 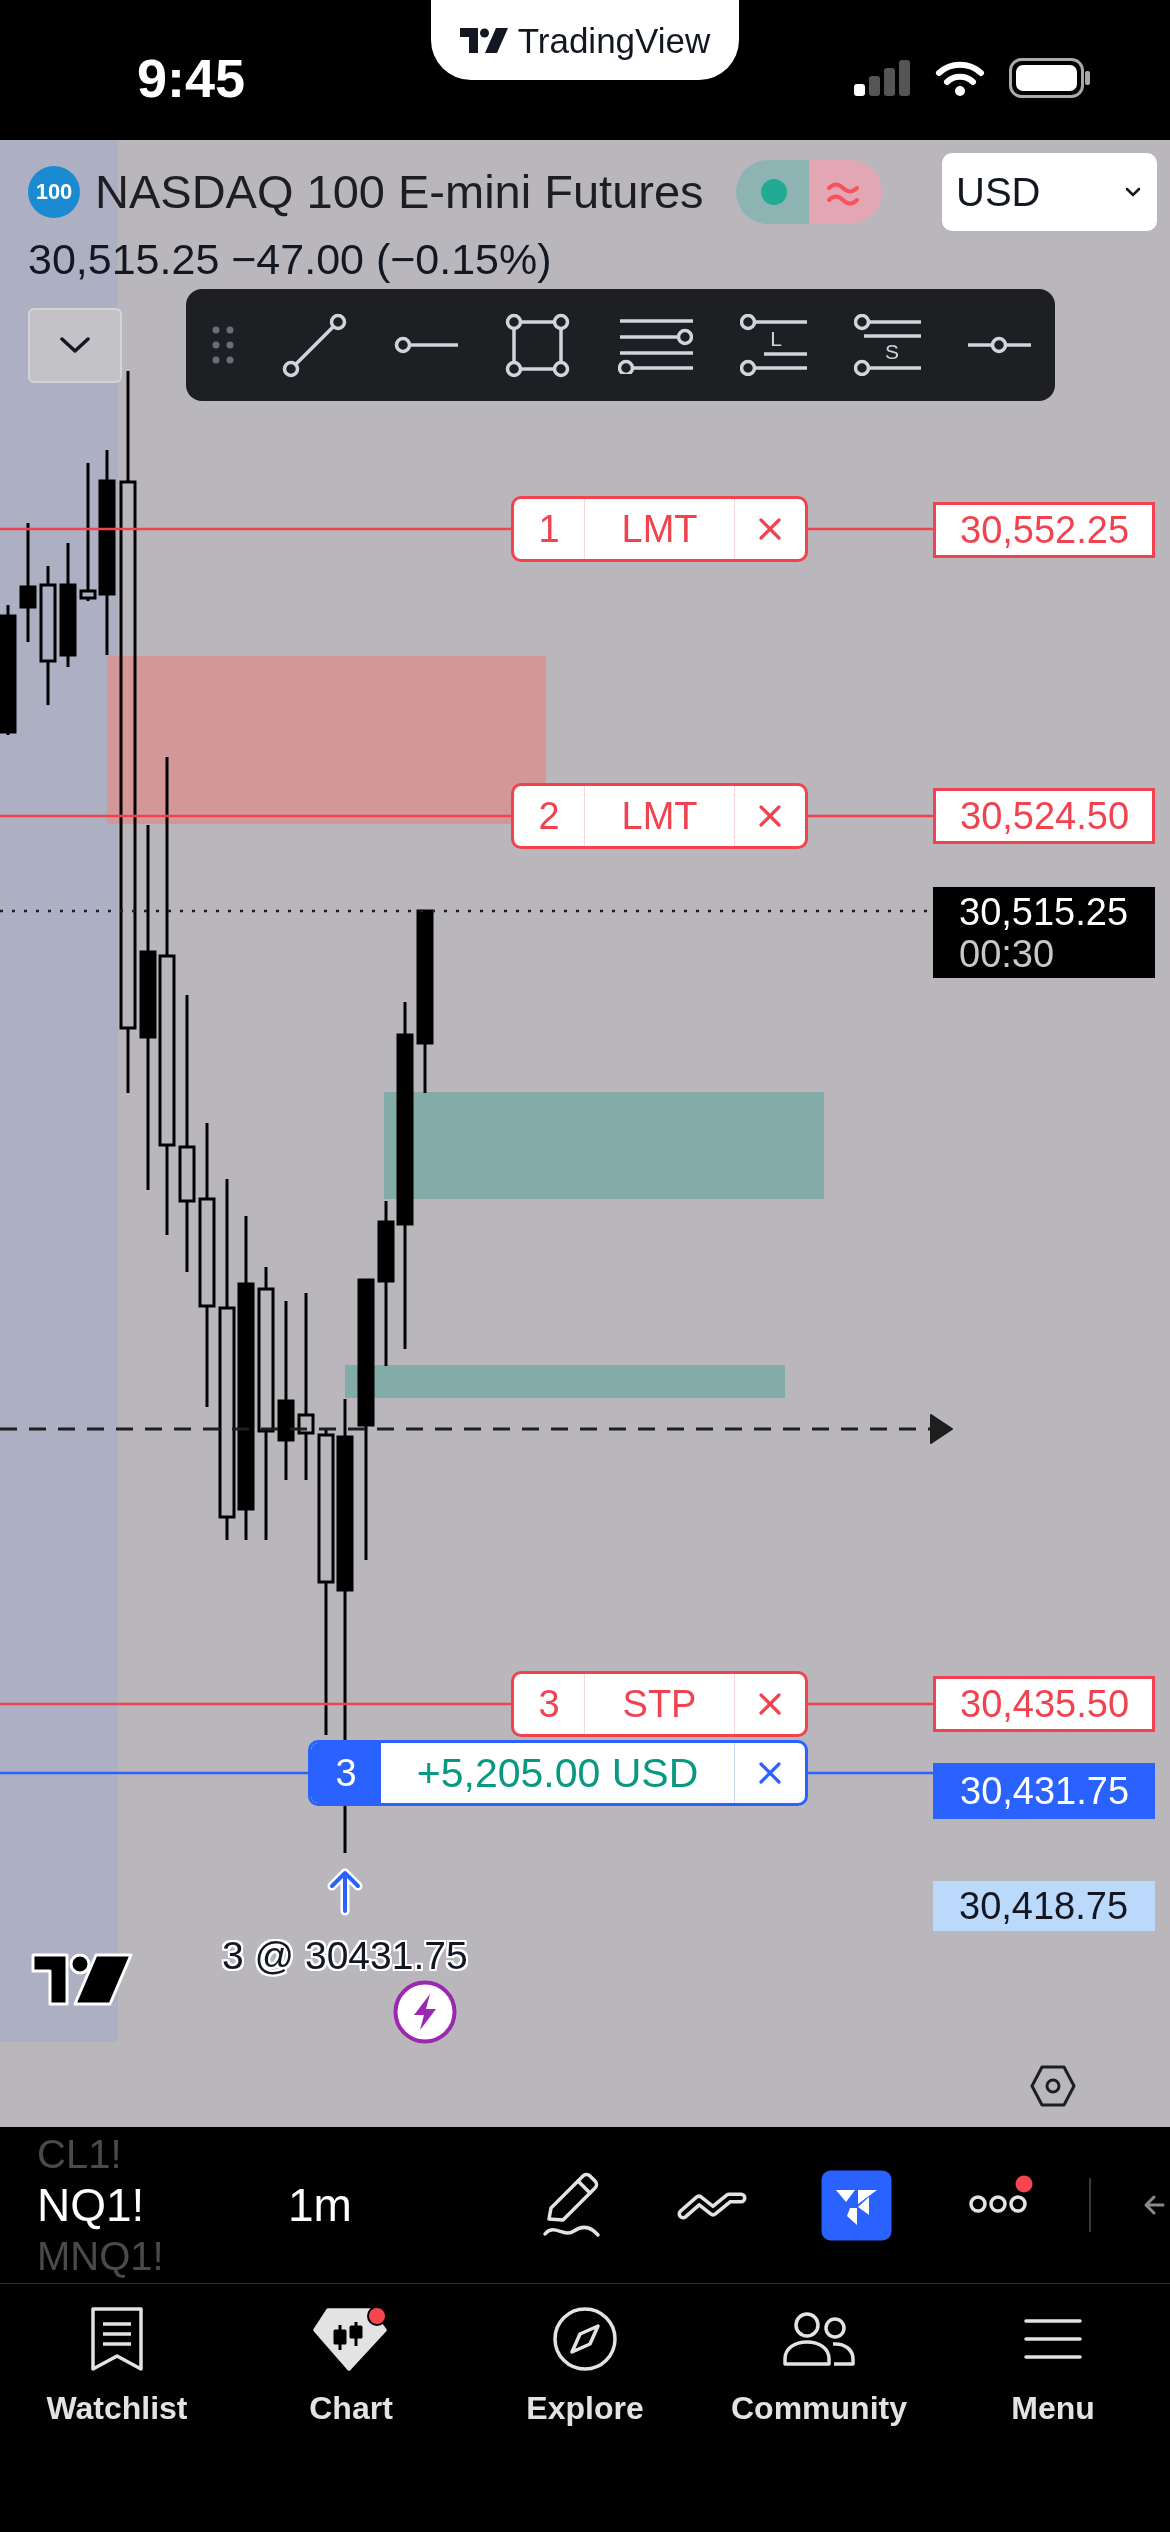 I want to click on order-label: 3 STP, so click(x=659, y=1704).